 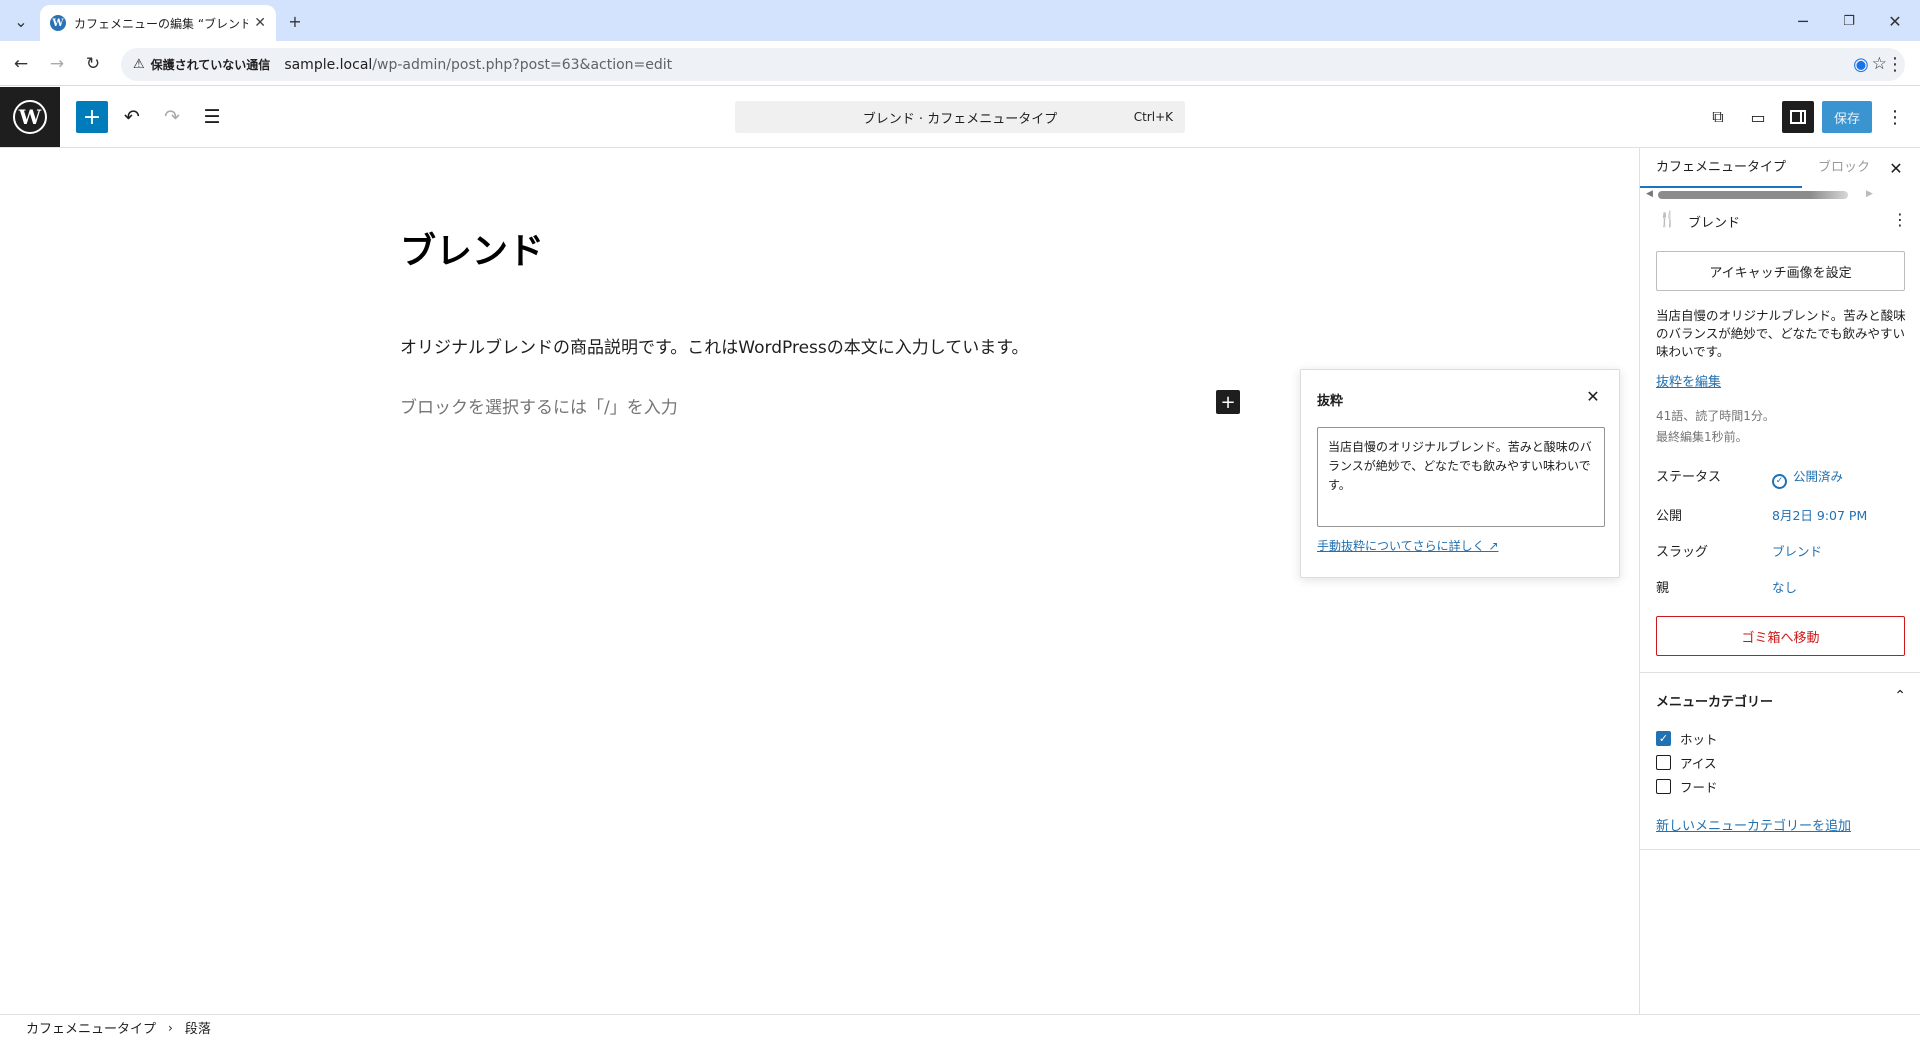 What do you see at coordinates (58, 23) in the screenshot?
I see `wordpress-favicon-icon: W` at bounding box center [58, 23].